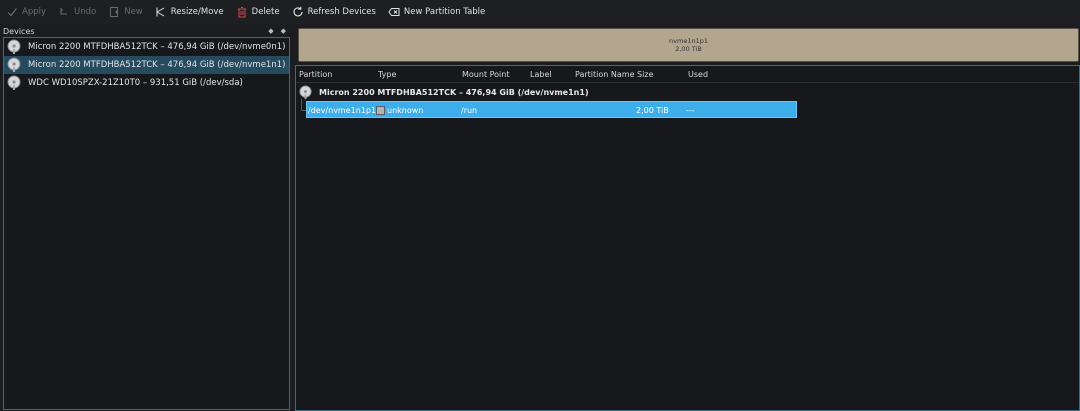 The image size is (1080, 411). I want to click on devices-dock-header: Devices ◆ ◆, so click(146, 31).